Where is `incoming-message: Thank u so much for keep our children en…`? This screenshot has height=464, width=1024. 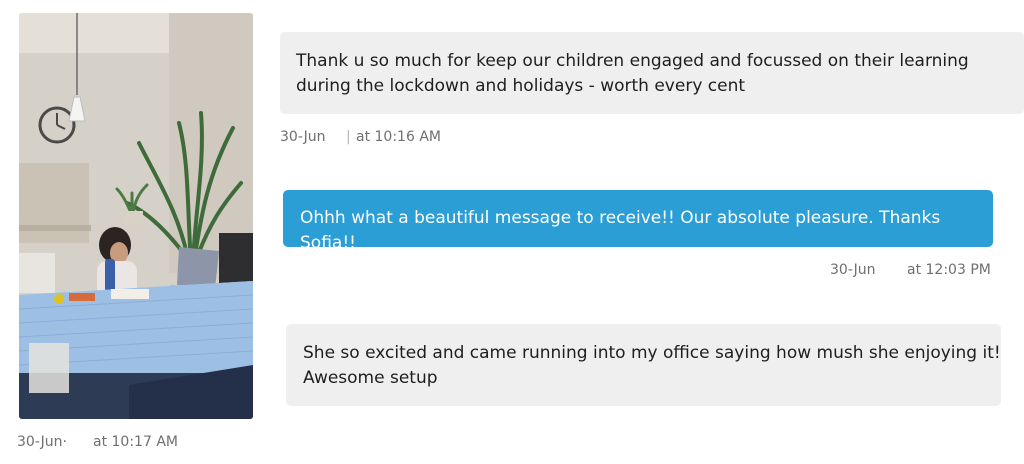
incoming-message: Thank u so much for keep our children en… is located at coordinates (652, 73).